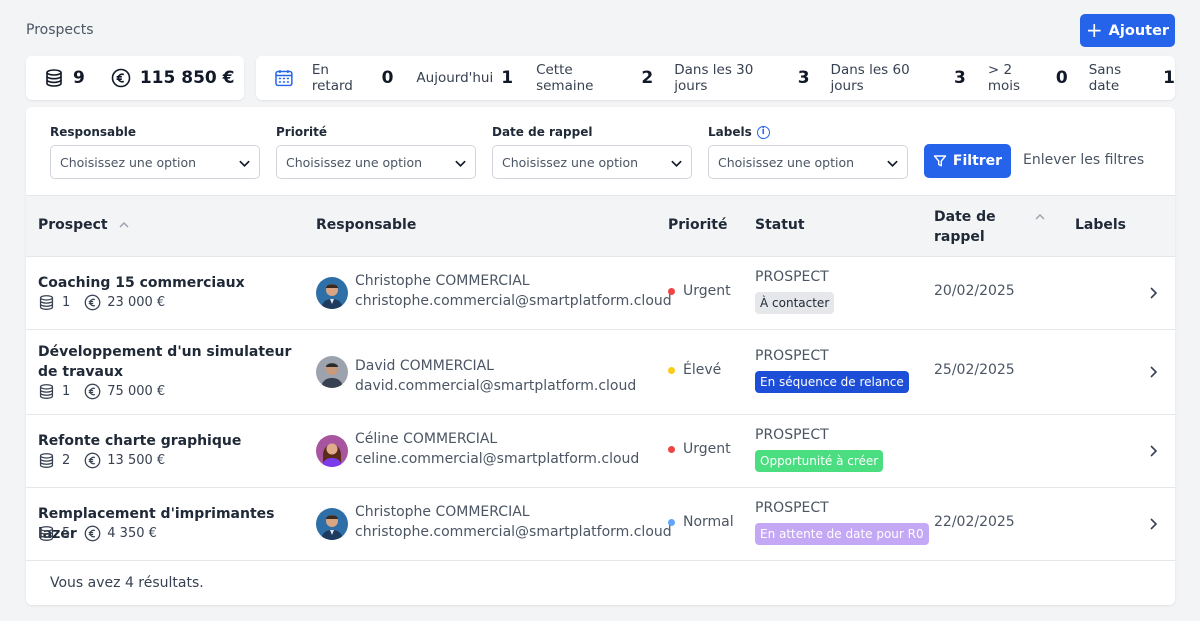 This screenshot has height=621, width=1200. Describe the element at coordinates (1101, 225) in the screenshot. I see `column-labels: Labels` at that location.